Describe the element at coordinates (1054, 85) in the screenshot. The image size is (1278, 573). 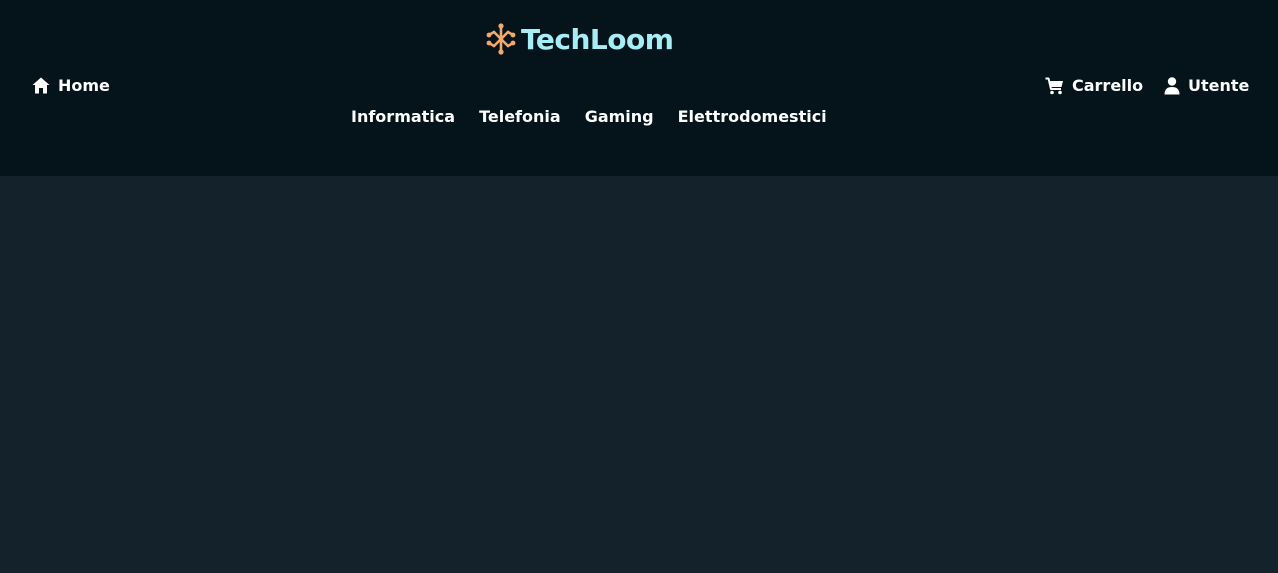
I see `cart-icon` at that location.